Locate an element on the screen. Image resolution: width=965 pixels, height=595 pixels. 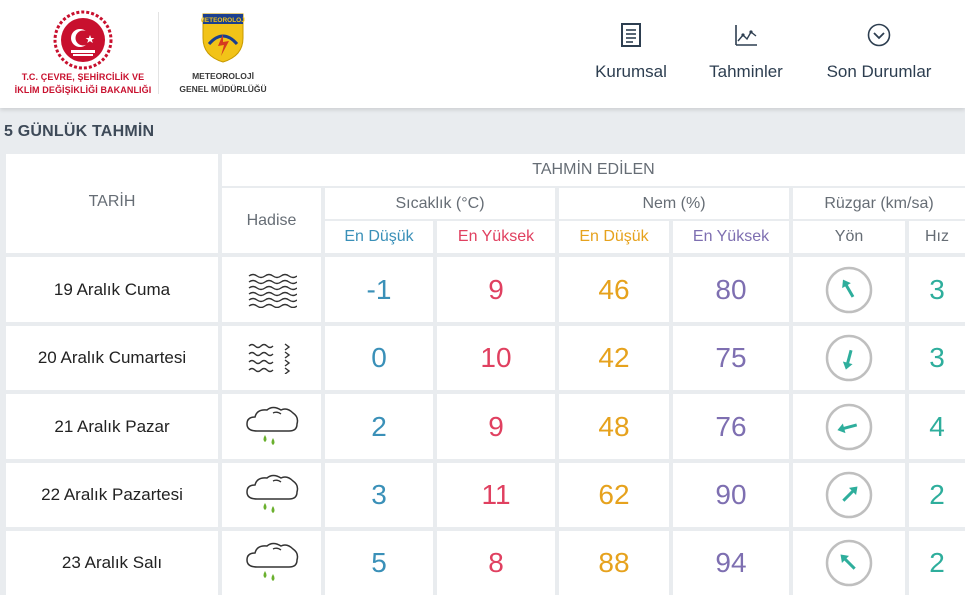
row1-event is located at coordinates (271, 289).